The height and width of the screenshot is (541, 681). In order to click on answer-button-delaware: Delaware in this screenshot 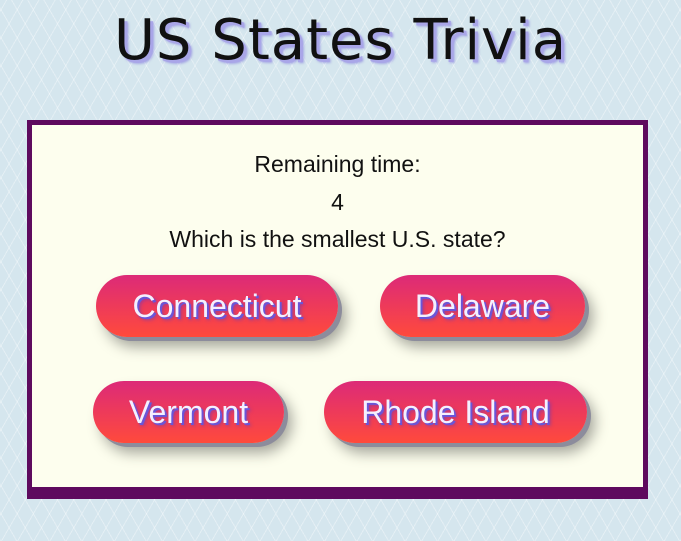, I will do `click(482, 306)`.